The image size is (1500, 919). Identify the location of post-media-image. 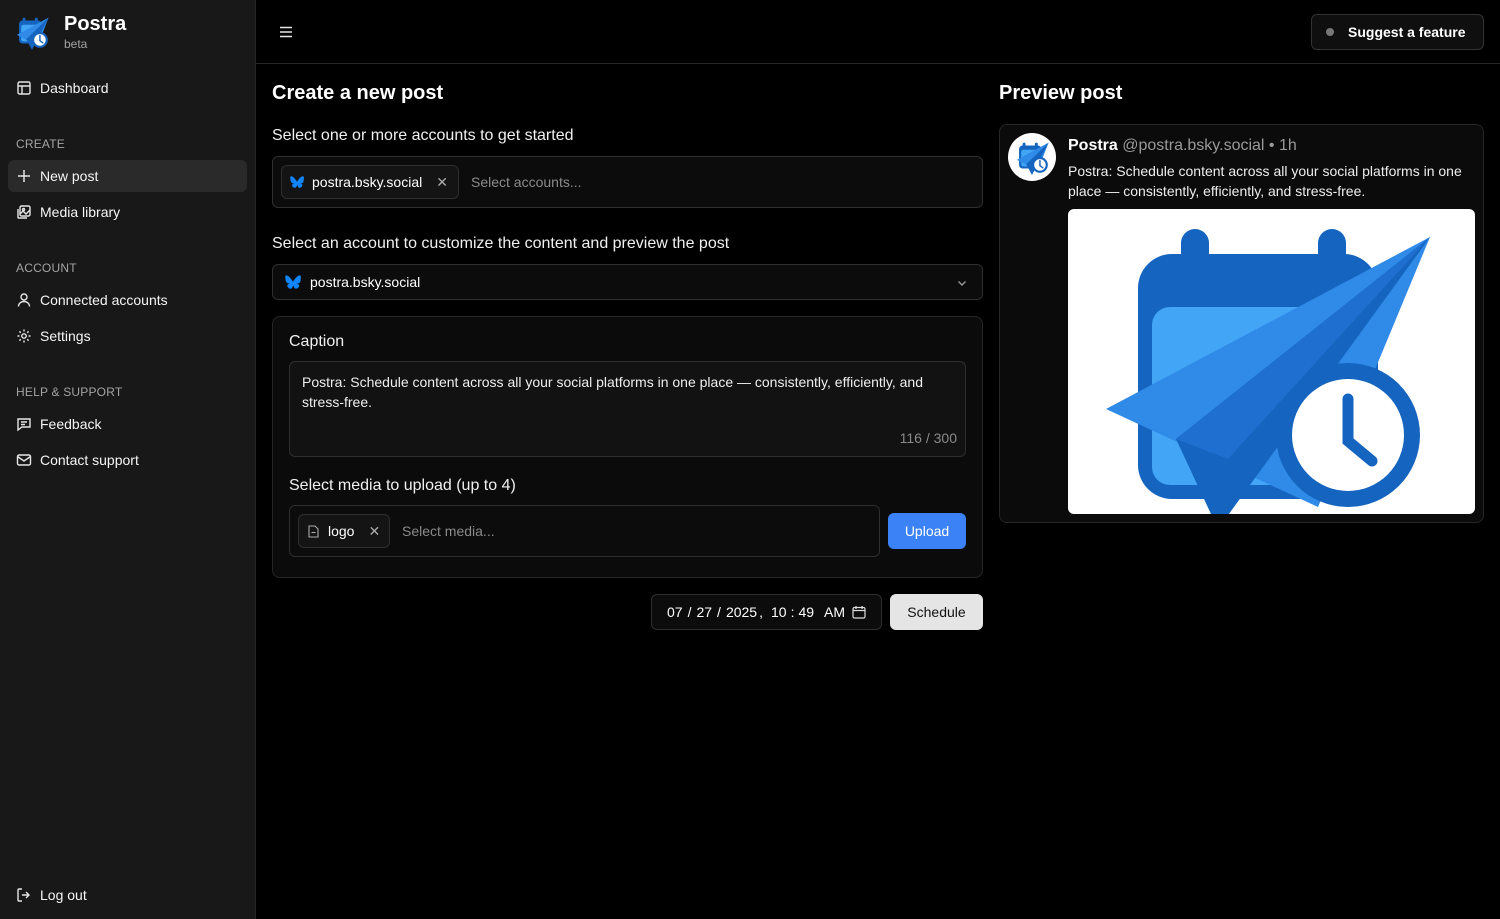
(1271, 361).